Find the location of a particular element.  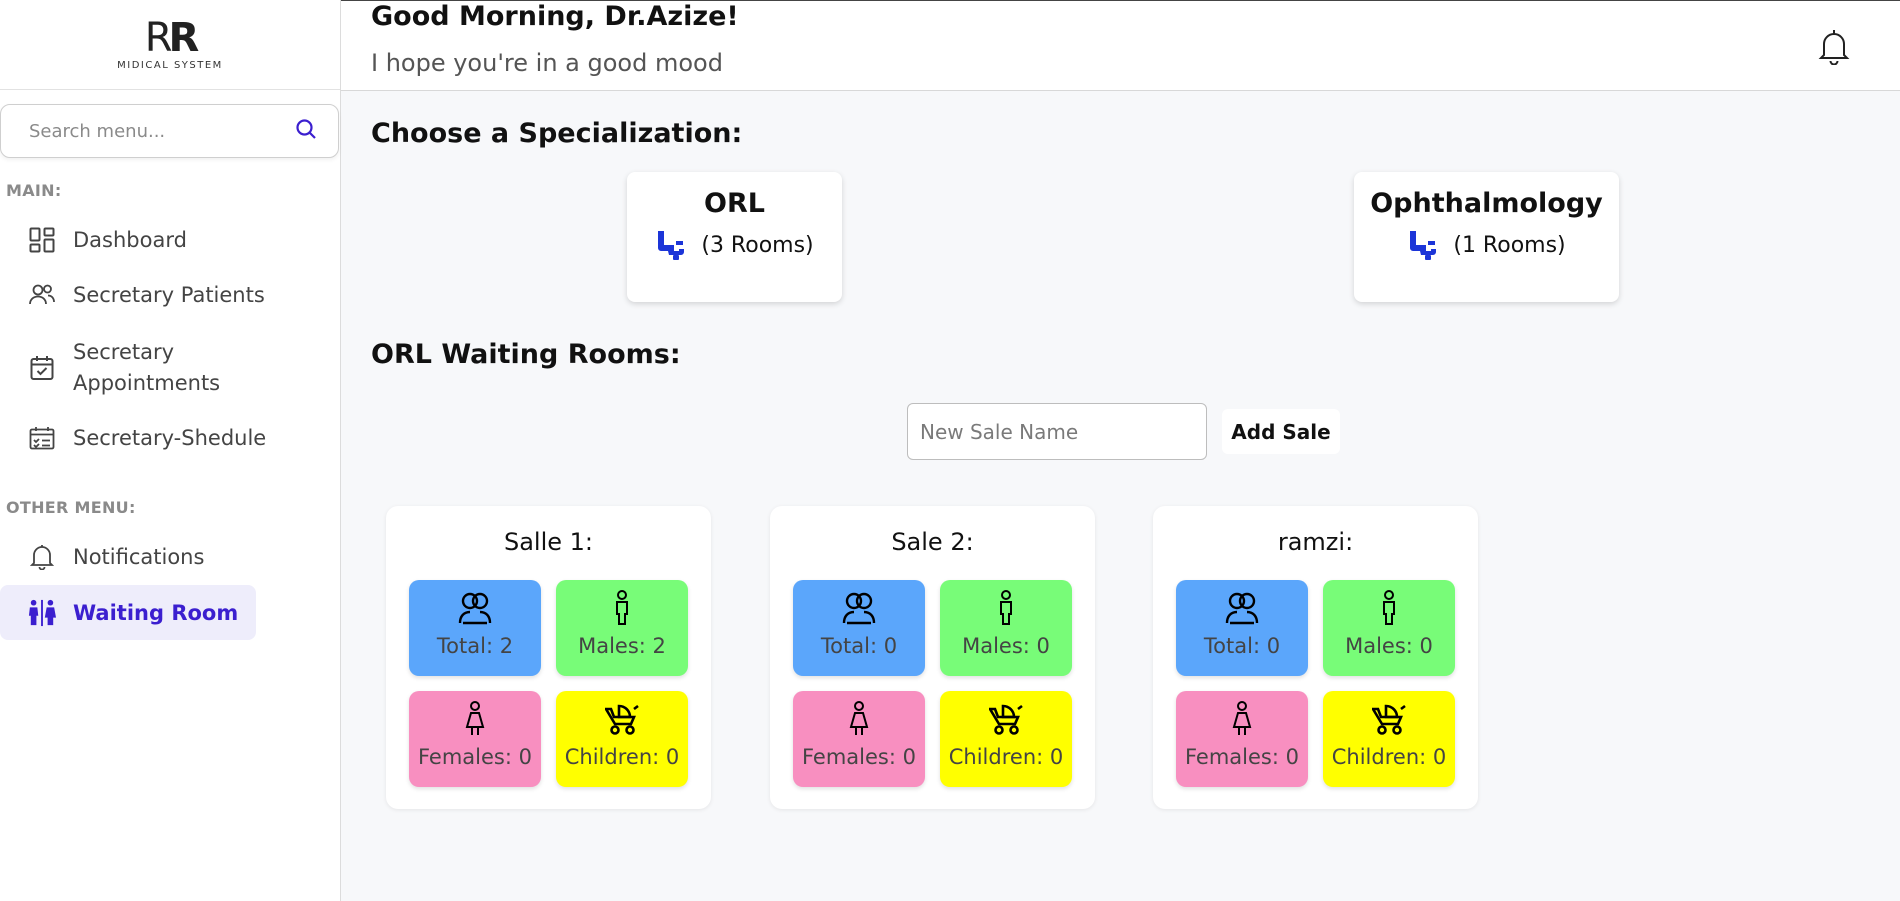

search-input is located at coordinates (161, 131).